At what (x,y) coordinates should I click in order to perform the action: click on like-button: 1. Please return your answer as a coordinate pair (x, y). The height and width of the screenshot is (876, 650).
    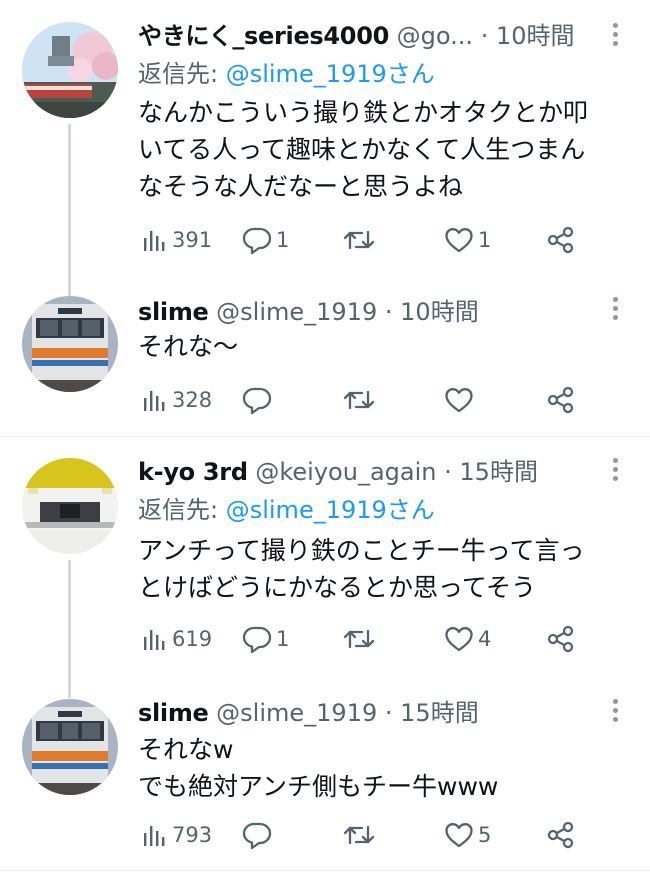
    Looking at the image, I should click on (467, 240).